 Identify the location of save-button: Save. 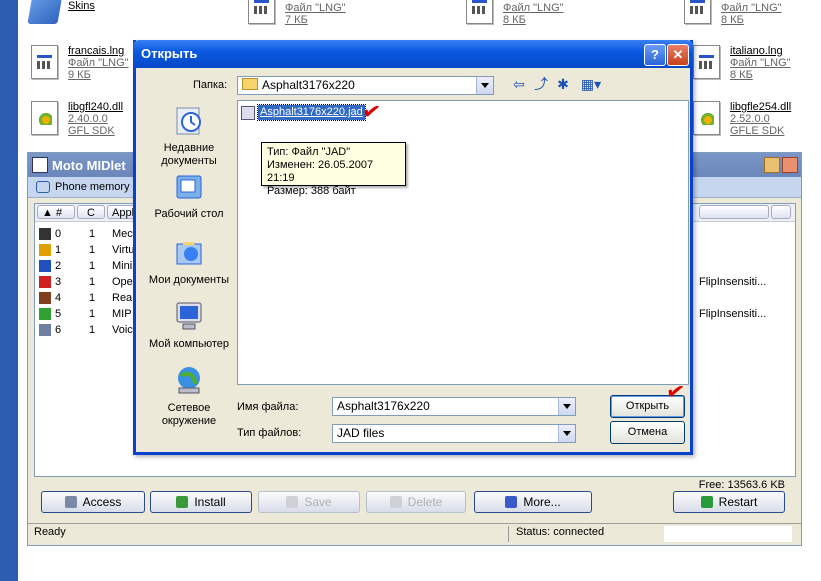
(309, 502).